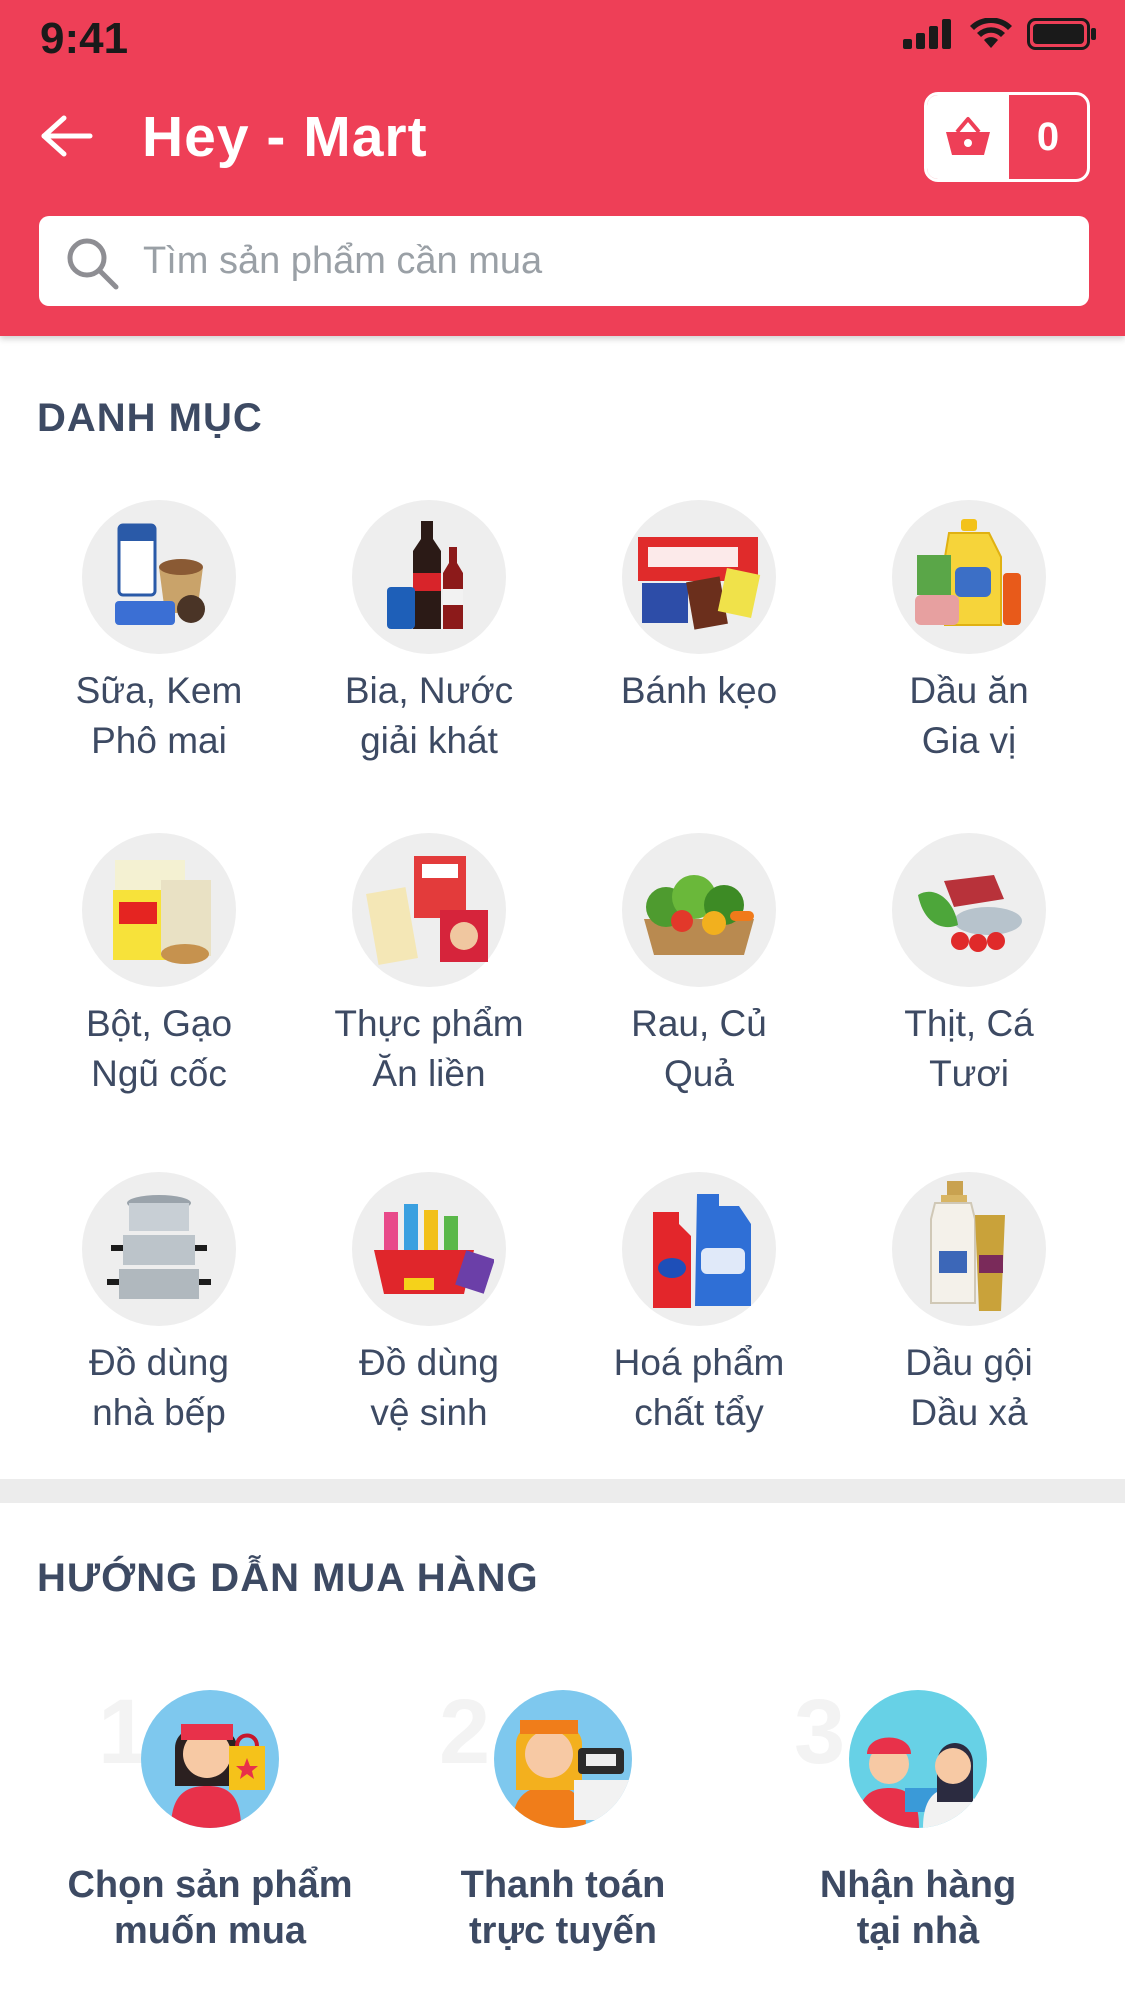 The height and width of the screenshot is (2001, 1125). I want to click on dairy-icon, so click(159, 577).